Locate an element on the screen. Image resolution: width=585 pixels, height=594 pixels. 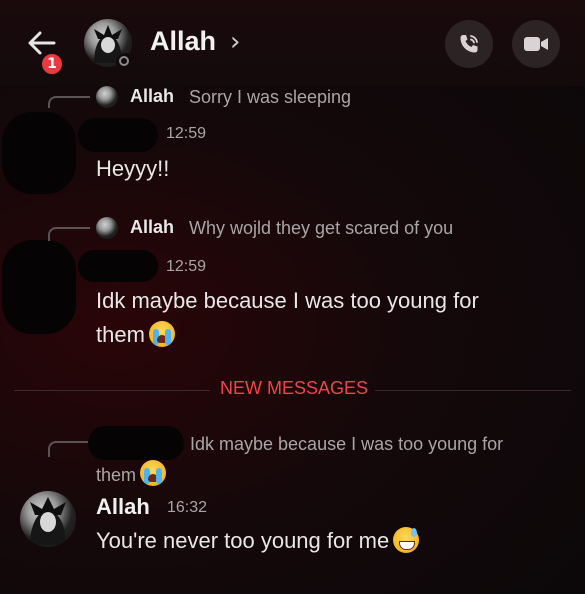
reply-preview-continued: them is located at coordinates (116, 475).